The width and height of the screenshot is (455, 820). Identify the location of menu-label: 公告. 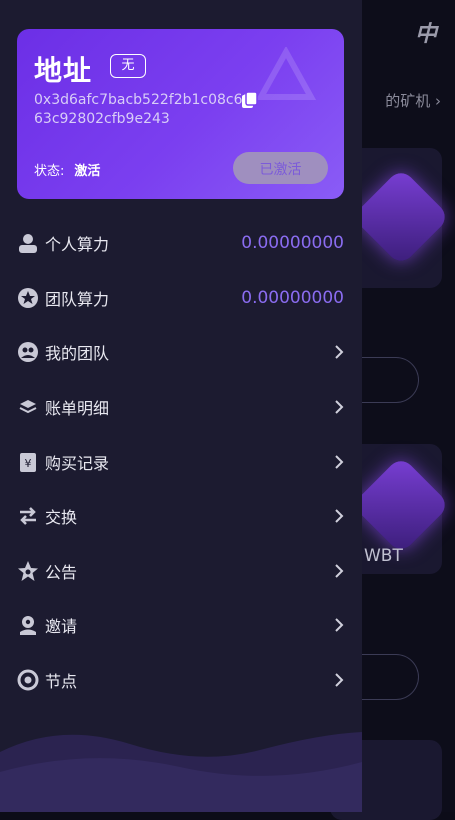
(61, 572).